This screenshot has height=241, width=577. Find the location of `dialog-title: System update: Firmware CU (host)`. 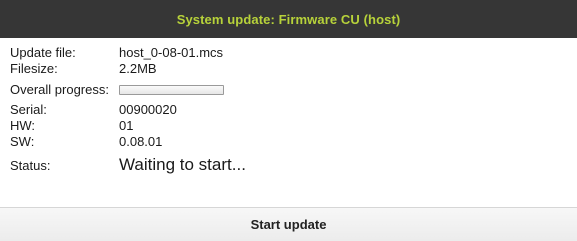

dialog-title: System update: Firmware CU (host) is located at coordinates (288, 19).